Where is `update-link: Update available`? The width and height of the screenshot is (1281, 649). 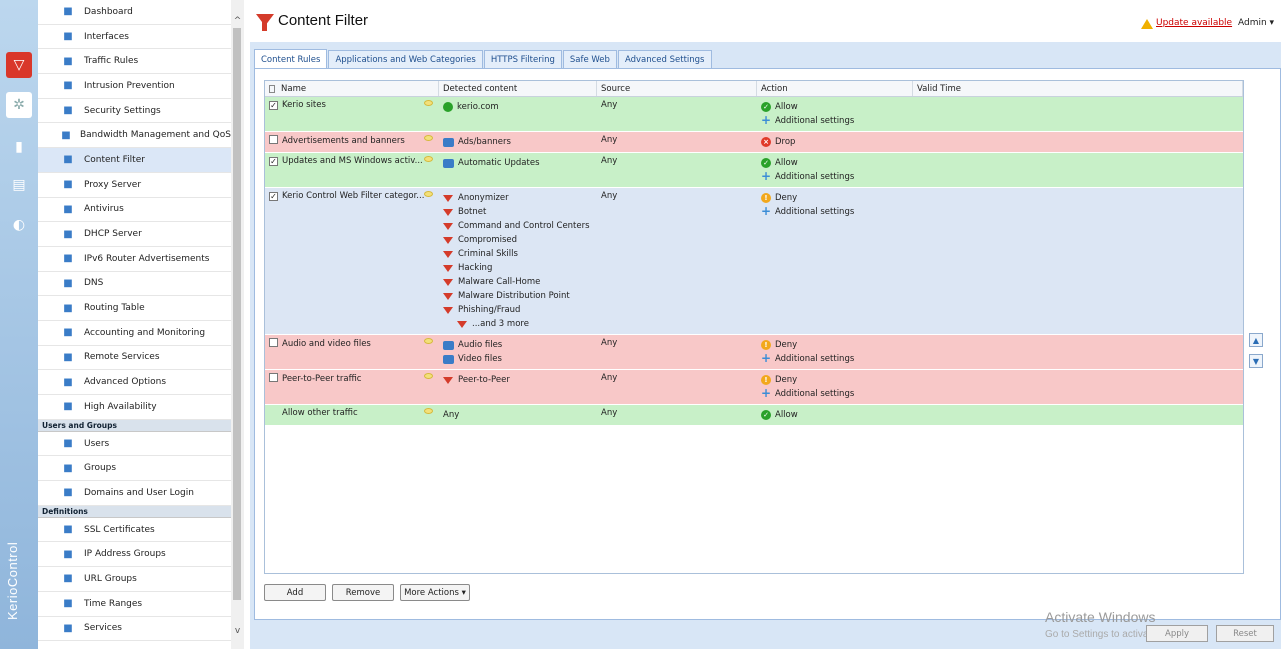 update-link: Update available is located at coordinates (1194, 23).